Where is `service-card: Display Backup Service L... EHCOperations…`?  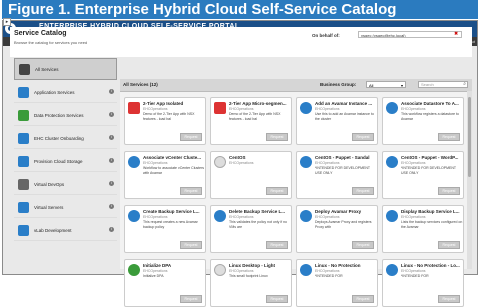
service-card: Display Backup Service L... EHCOperations… is located at coordinates (423, 229).